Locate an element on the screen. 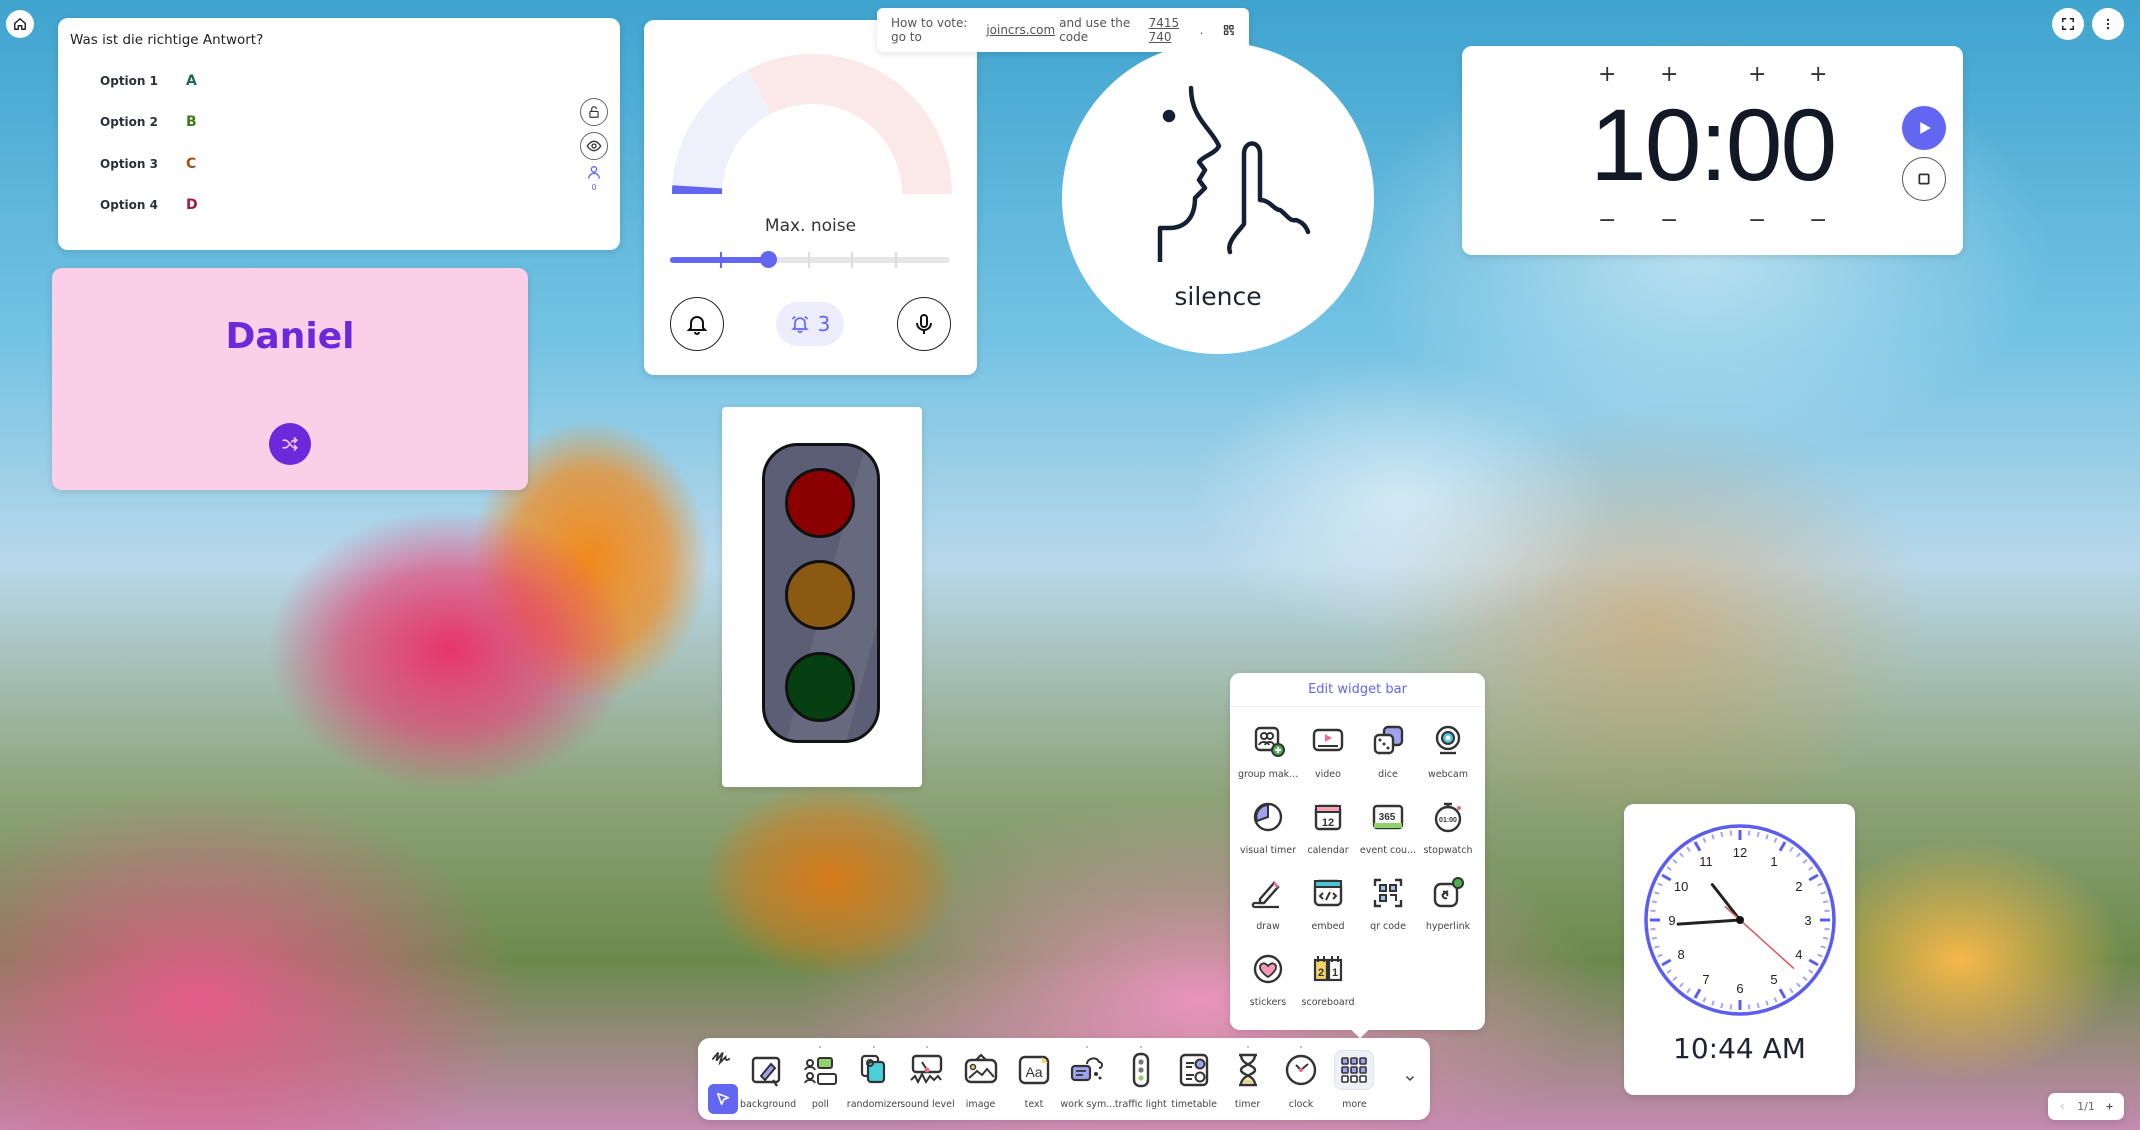  silence-label: silence is located at coordinates (1218, 296).